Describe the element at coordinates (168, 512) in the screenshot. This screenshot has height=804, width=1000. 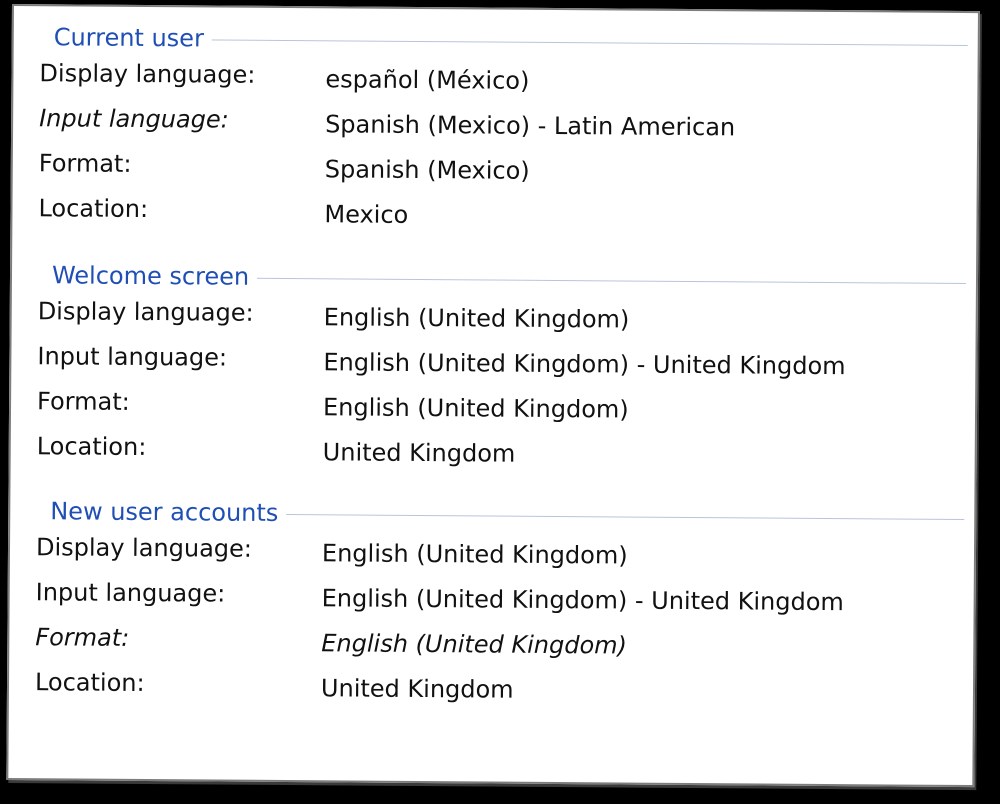
I see `section-title: New user accounts` at that location.